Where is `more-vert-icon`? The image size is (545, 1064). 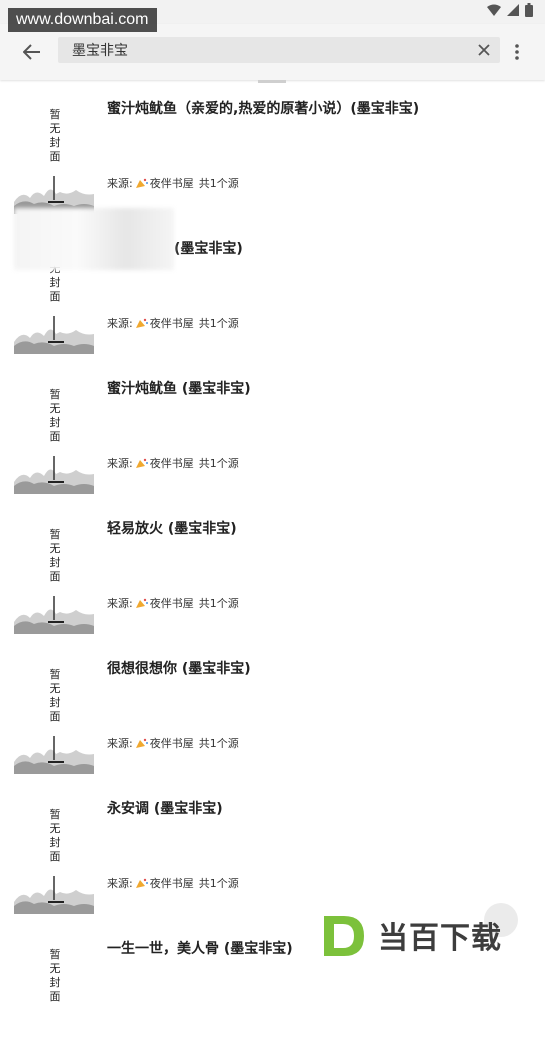
more-vert-icon is located at coordinates (517, 52).